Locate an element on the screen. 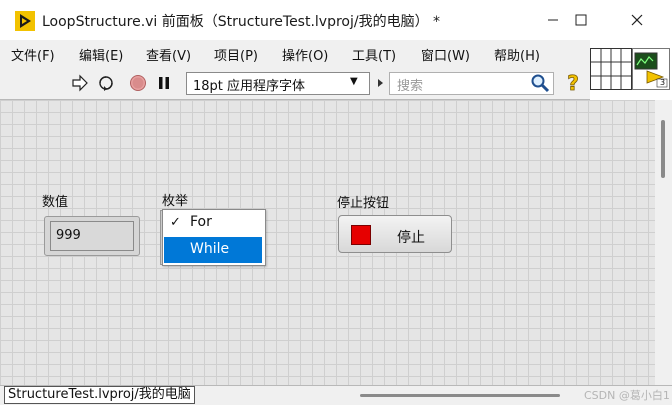 The width and height of the screenshot is (672, 405). abort-icon is located at coordinates (138, 83).